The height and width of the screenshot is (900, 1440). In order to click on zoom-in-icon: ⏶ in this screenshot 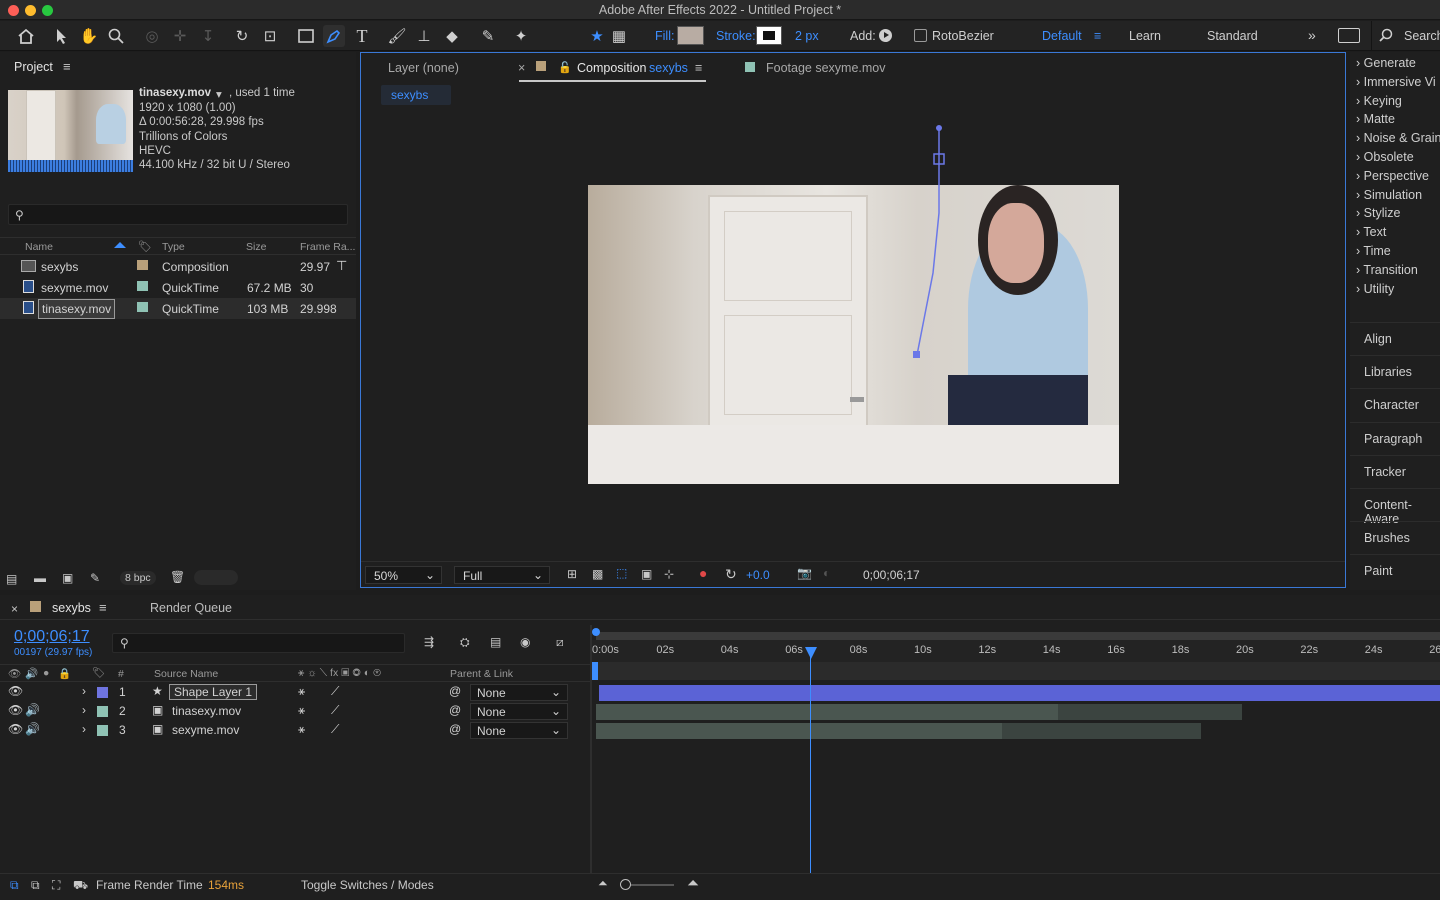, I will do `click(693, 883)`.